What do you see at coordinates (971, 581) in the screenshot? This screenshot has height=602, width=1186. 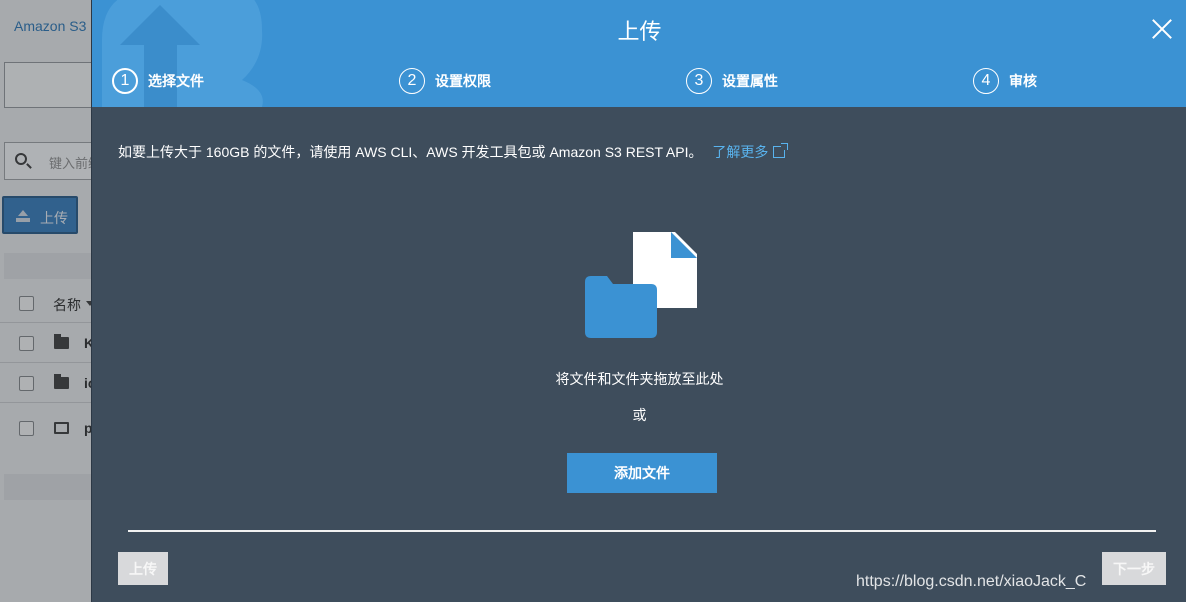 I see `watermark-text: https://blog.csdn.net/xiaoJack_C` at bounding box center [971, 581].